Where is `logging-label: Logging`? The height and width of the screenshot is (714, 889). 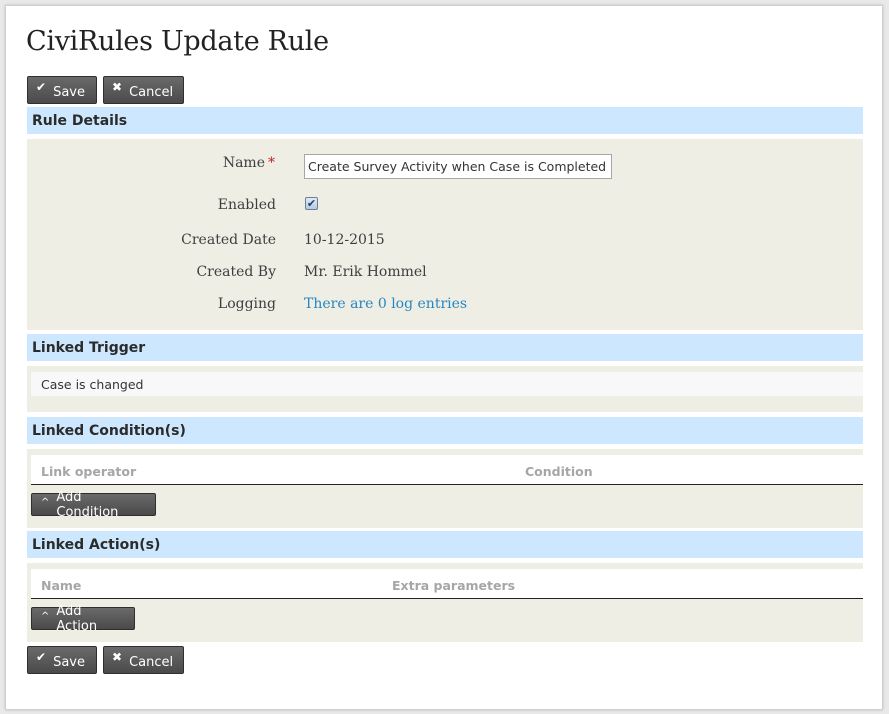
logging-label: Logging is located at coordinates (246, 304).